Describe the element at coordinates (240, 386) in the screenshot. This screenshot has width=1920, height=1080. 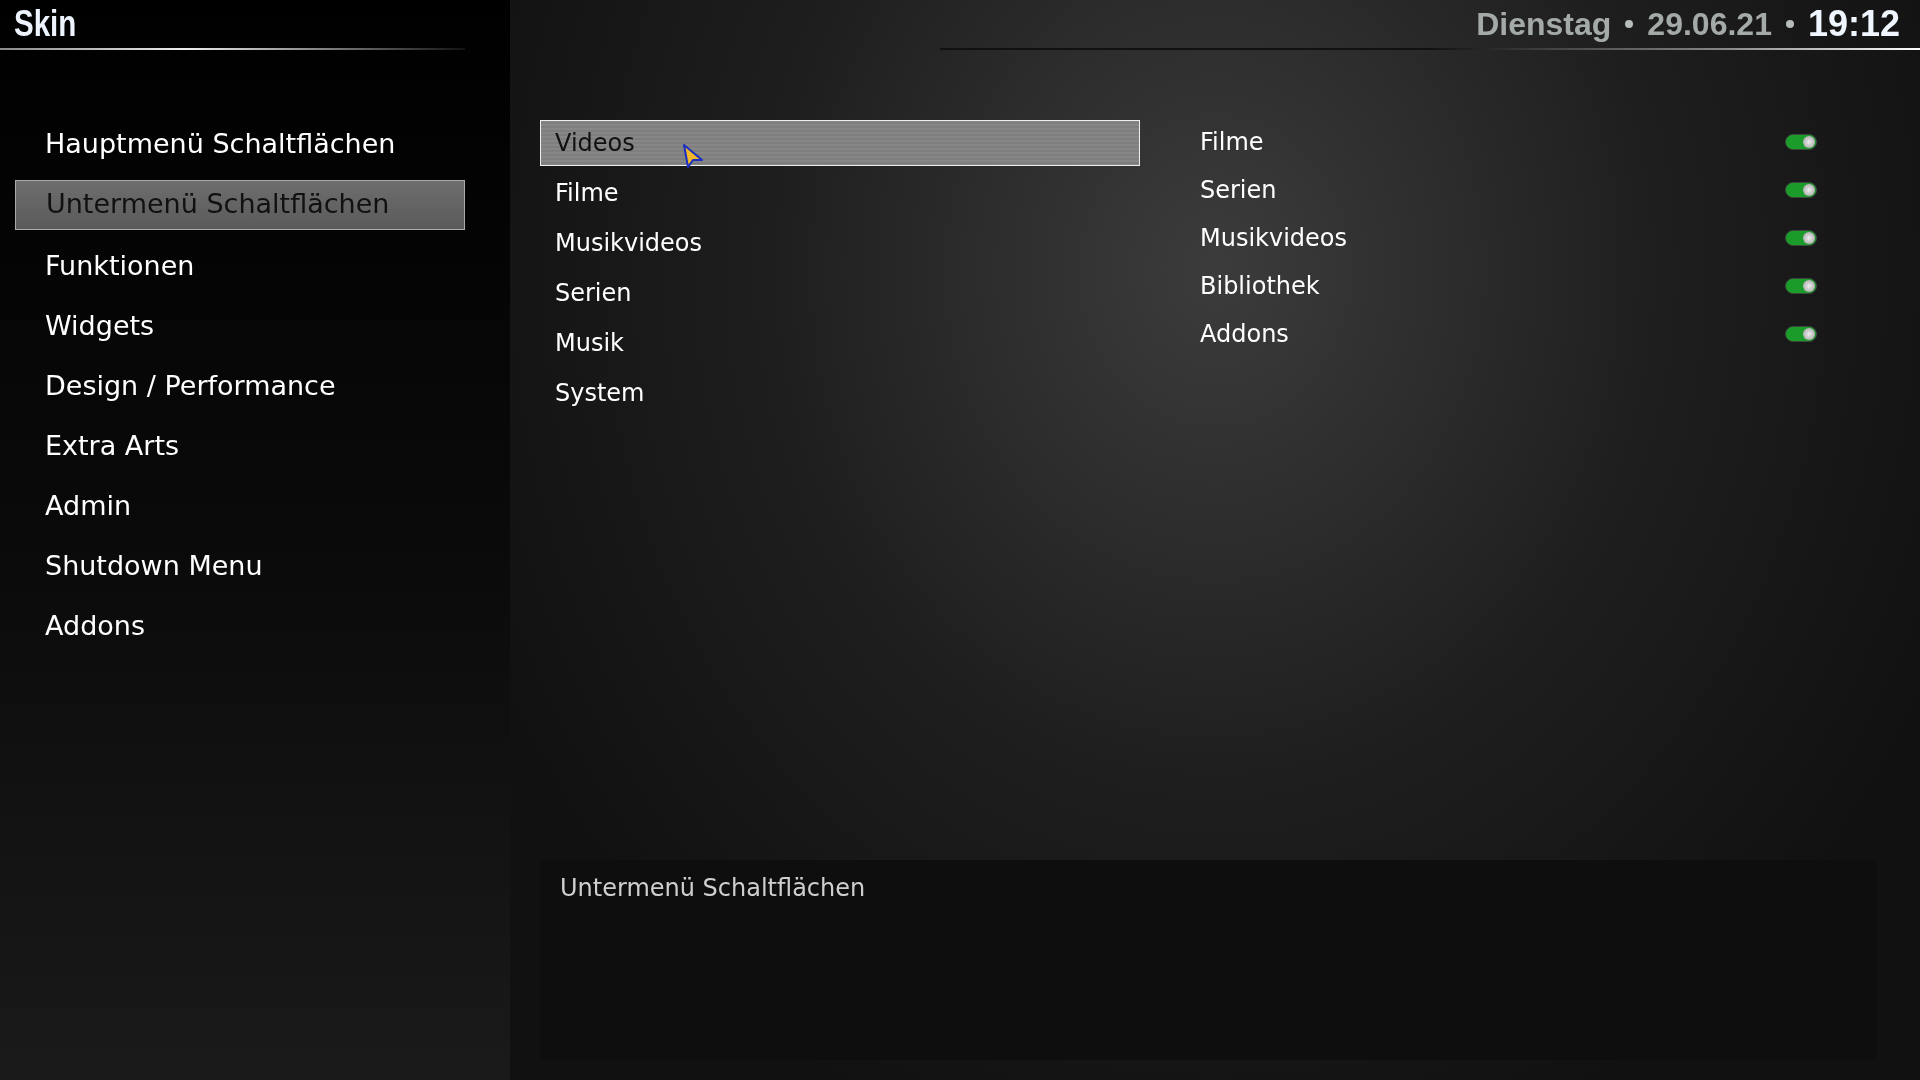
I see `sidebar-item: Design / Performance` at that location.